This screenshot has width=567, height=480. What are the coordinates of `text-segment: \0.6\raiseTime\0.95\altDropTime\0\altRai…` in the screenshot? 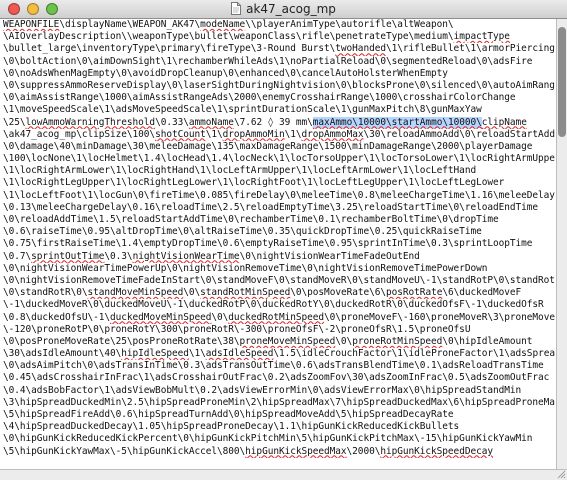 It's located at (242, 232).